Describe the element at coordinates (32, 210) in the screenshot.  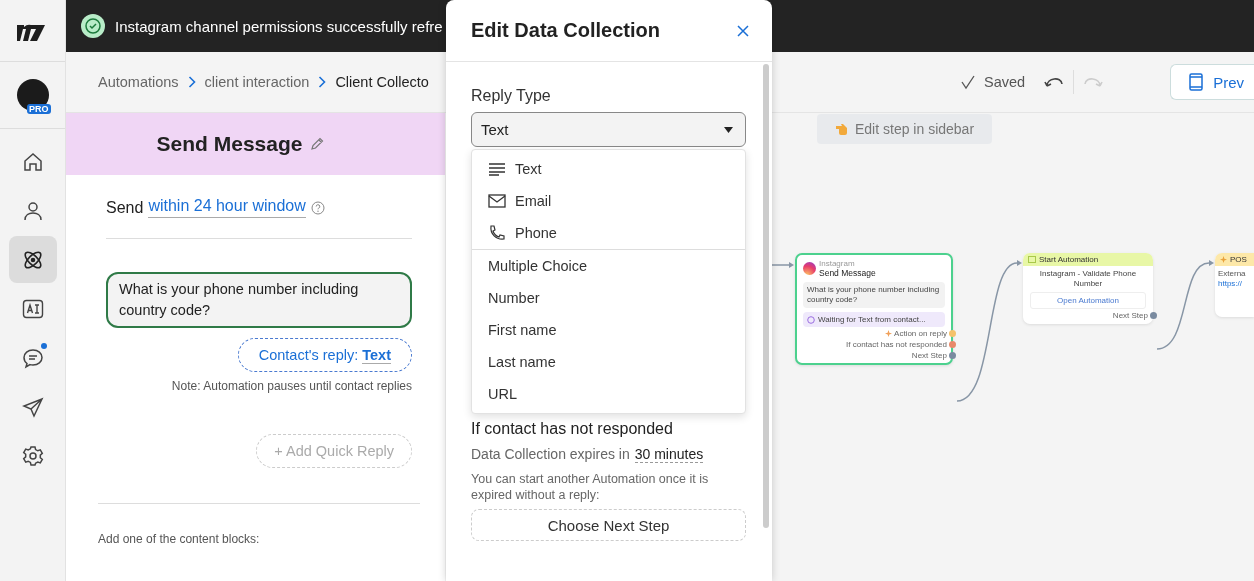
I see `person-icon` at that location.